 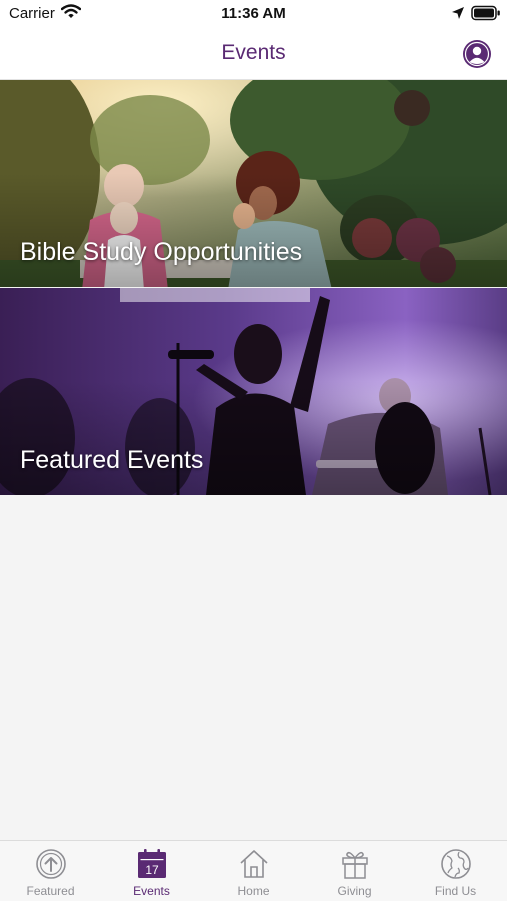 I want to click on house-icon, so click(x=254, y=864).